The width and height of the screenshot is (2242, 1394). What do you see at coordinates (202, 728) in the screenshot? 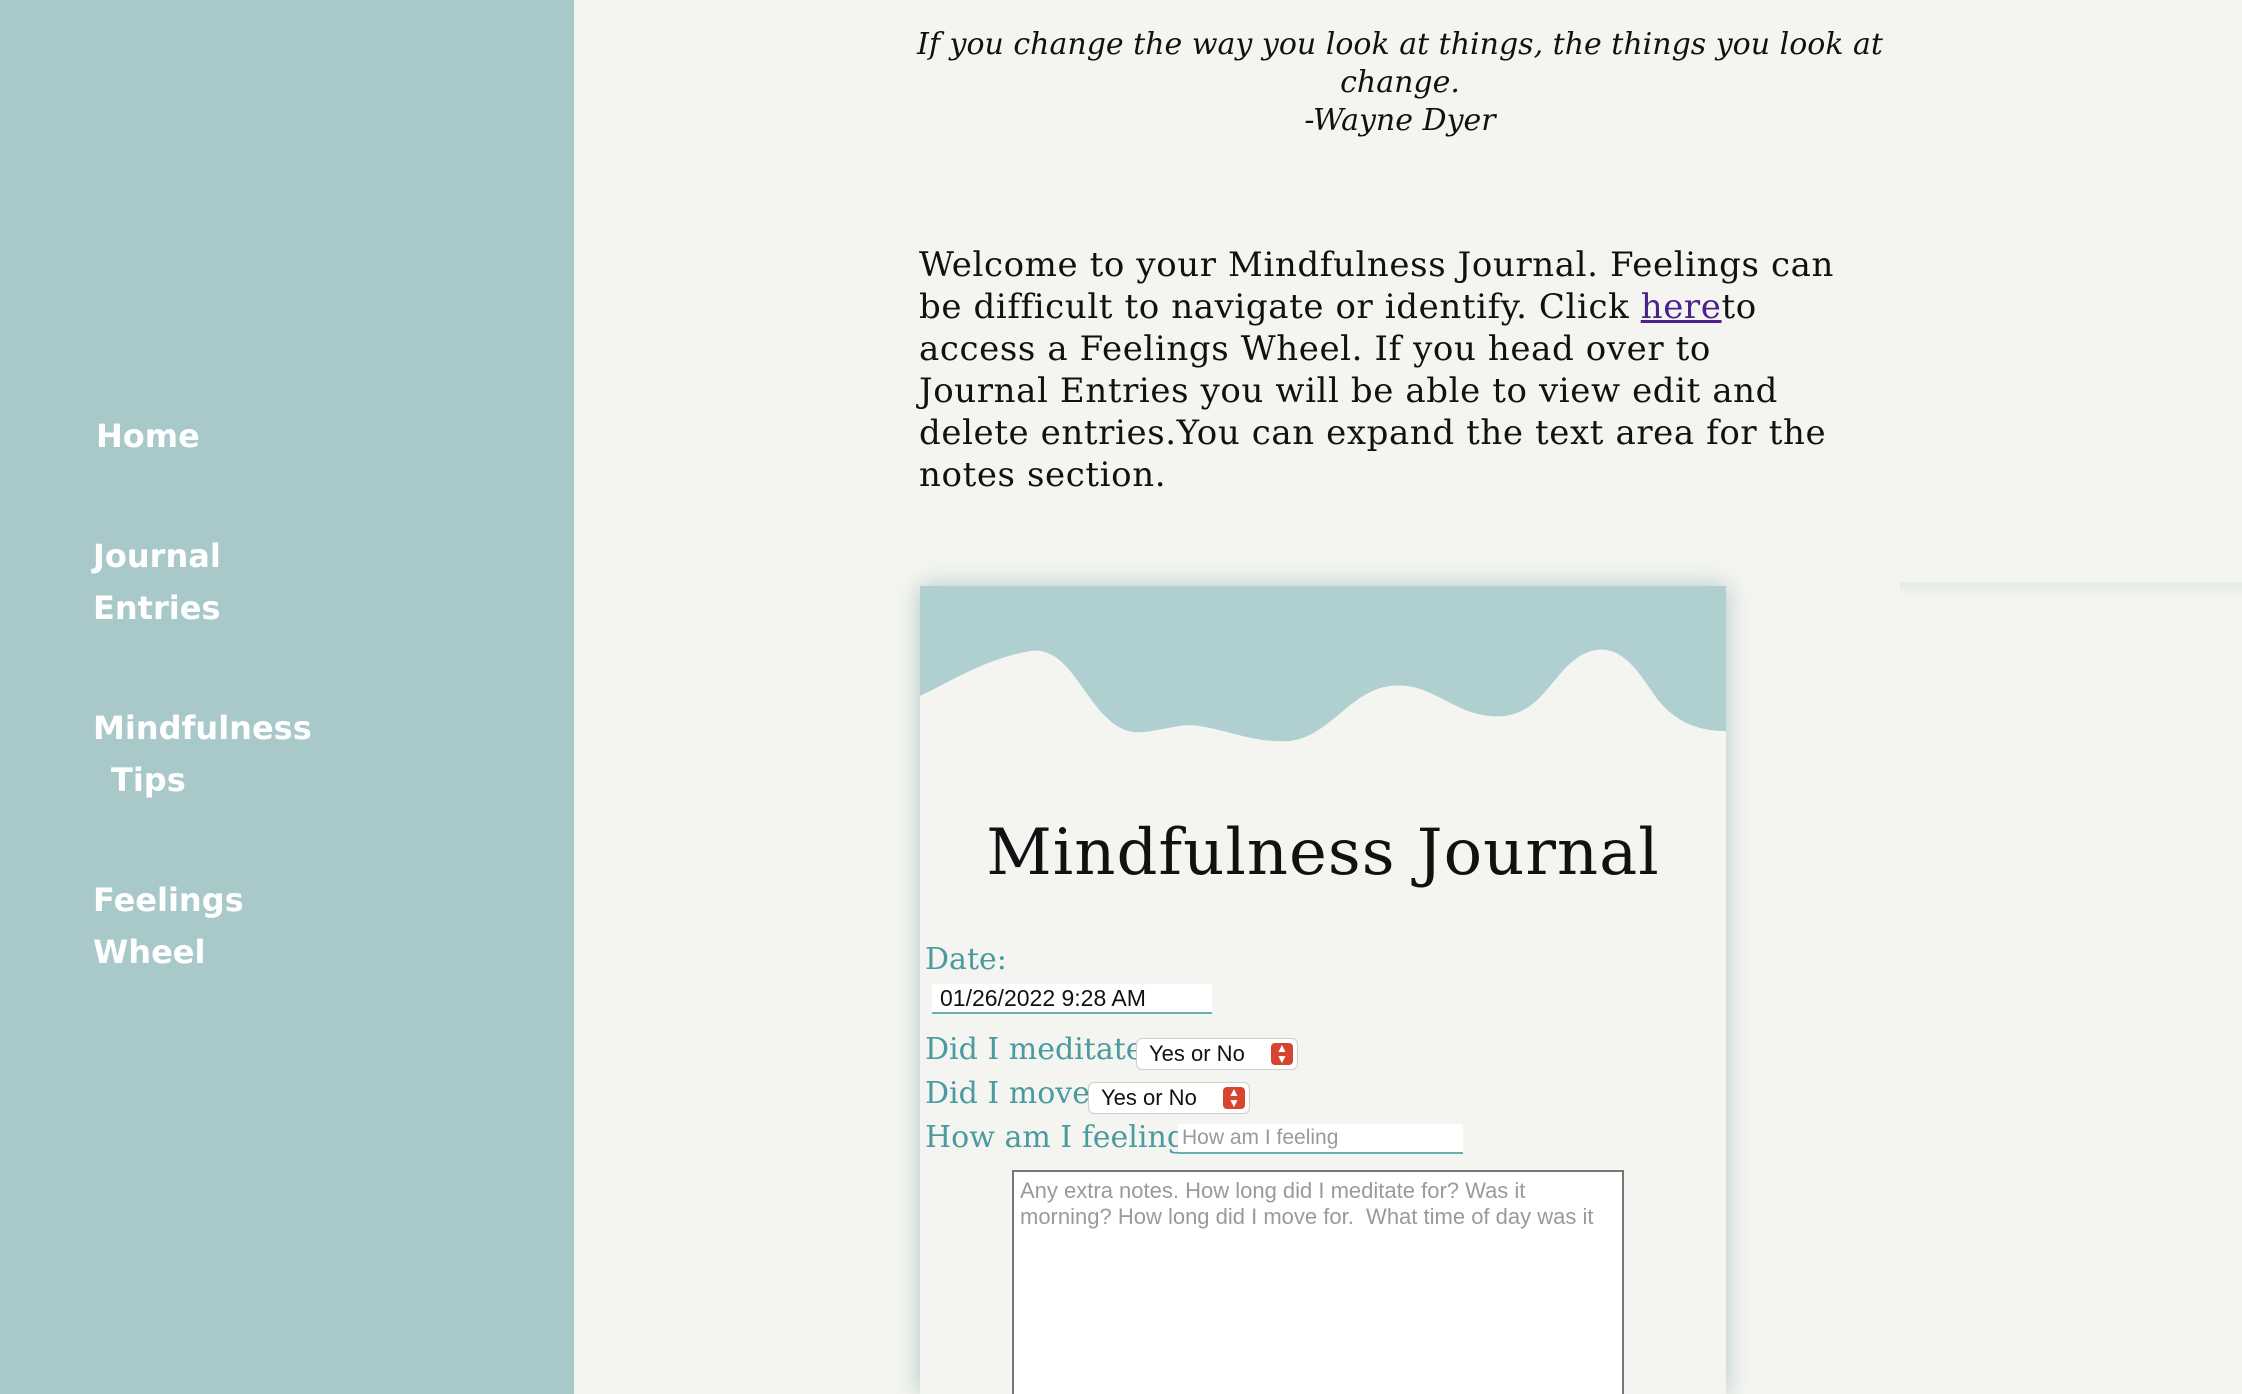
I see `nav-tips-label-line1: Mindfulness` at bounding box center [202, 728].